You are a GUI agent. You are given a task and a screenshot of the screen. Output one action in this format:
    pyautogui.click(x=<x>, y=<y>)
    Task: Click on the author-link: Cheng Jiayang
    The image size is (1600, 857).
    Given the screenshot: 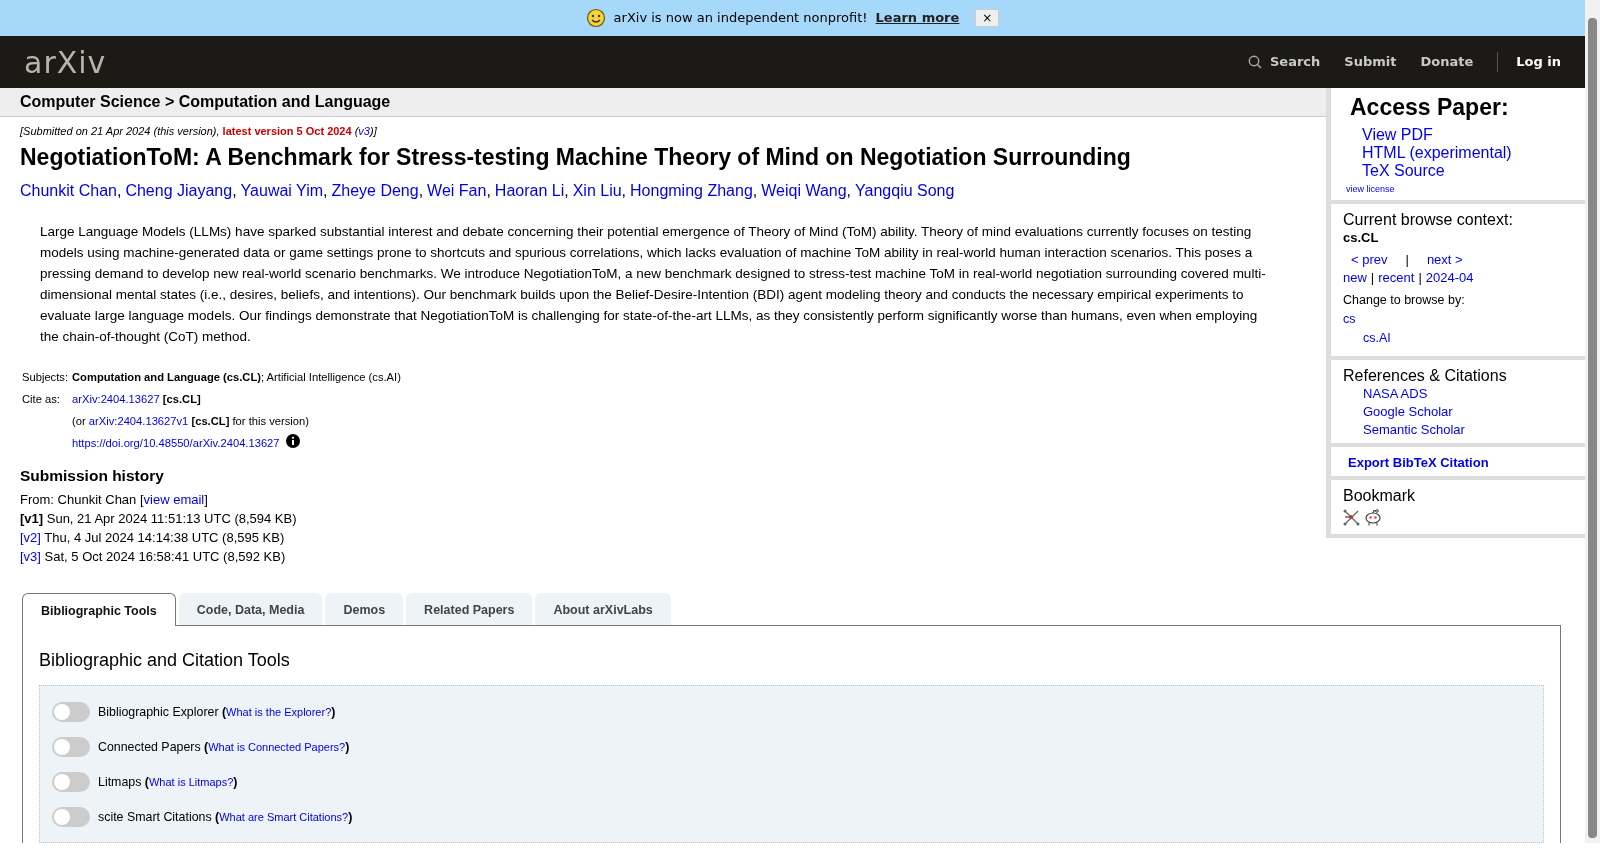 What is the action you would take?
    pyautogui.click(x=179, y=191)
    